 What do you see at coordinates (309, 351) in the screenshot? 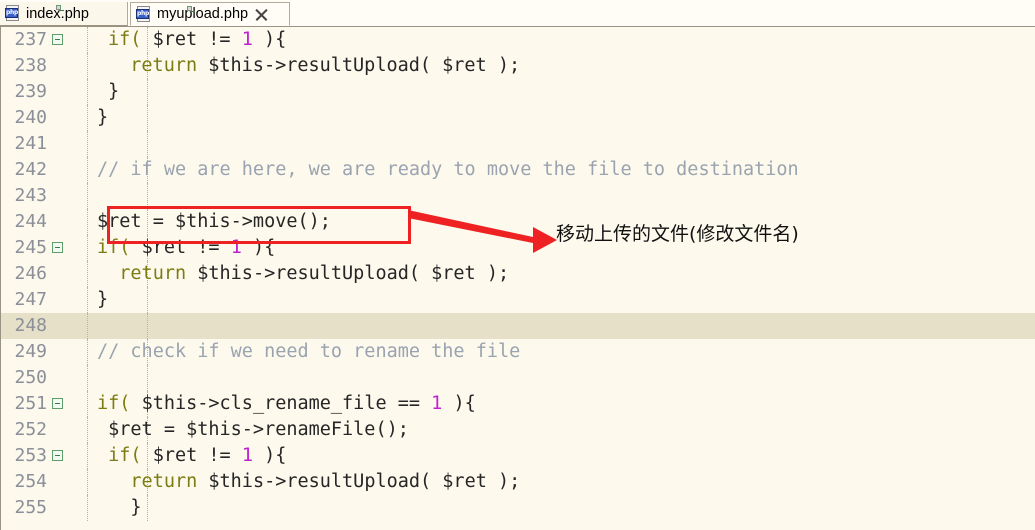
I see `code-token: // check if we need to rename the file` at bounding box center [309, 351].